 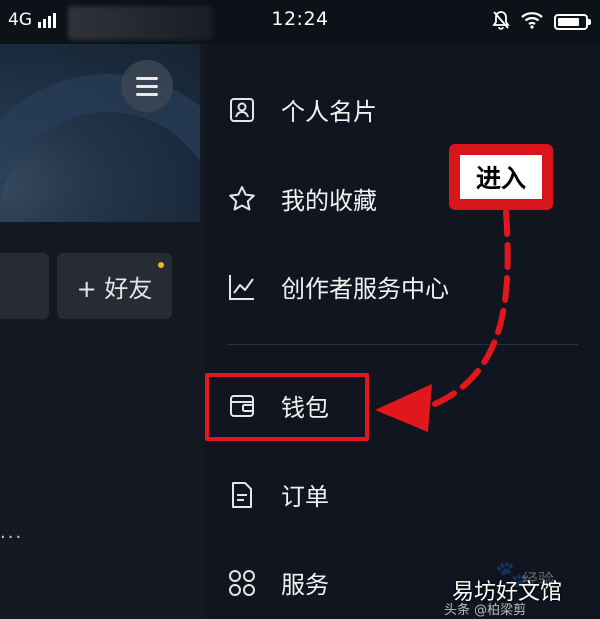 I want to click on dashed-arrow, so click(x=443, y=320).